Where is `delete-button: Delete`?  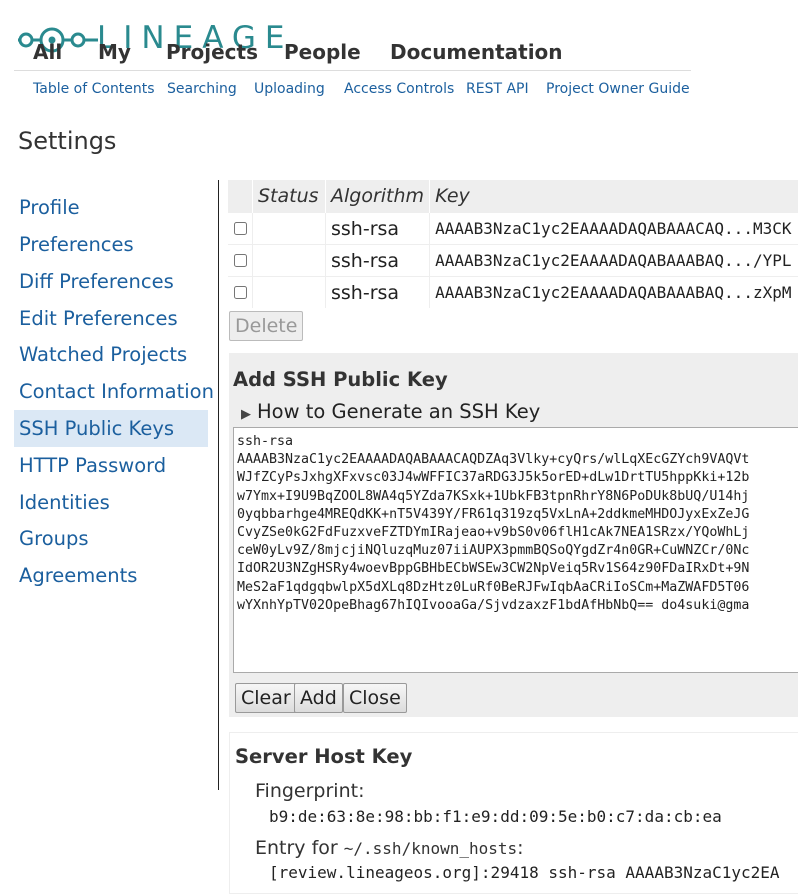
delete-button: Delete is located at coordinates (266, 326).